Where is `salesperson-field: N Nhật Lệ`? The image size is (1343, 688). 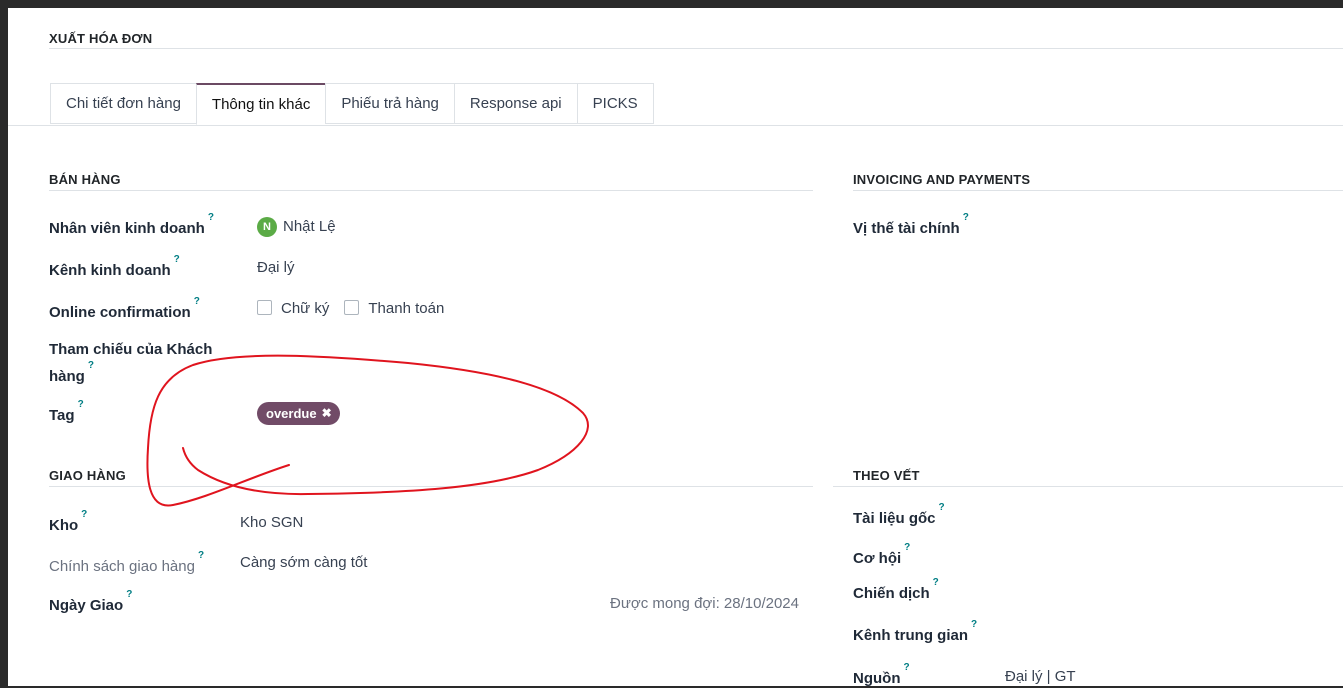
salesperson-field: N Nhật Lệ is located at coordinates (296, 226).